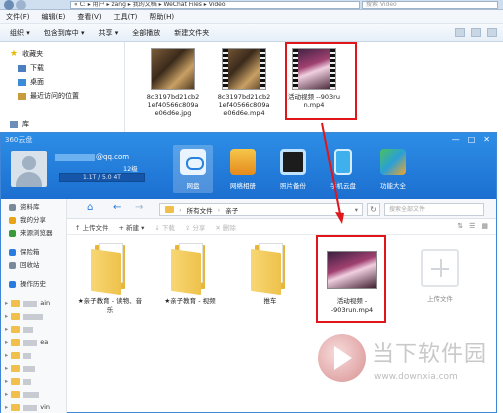  Describe the element at coordinates (62, 82) in the screenshot. I see `nav-desktop: 桌面` at that location.